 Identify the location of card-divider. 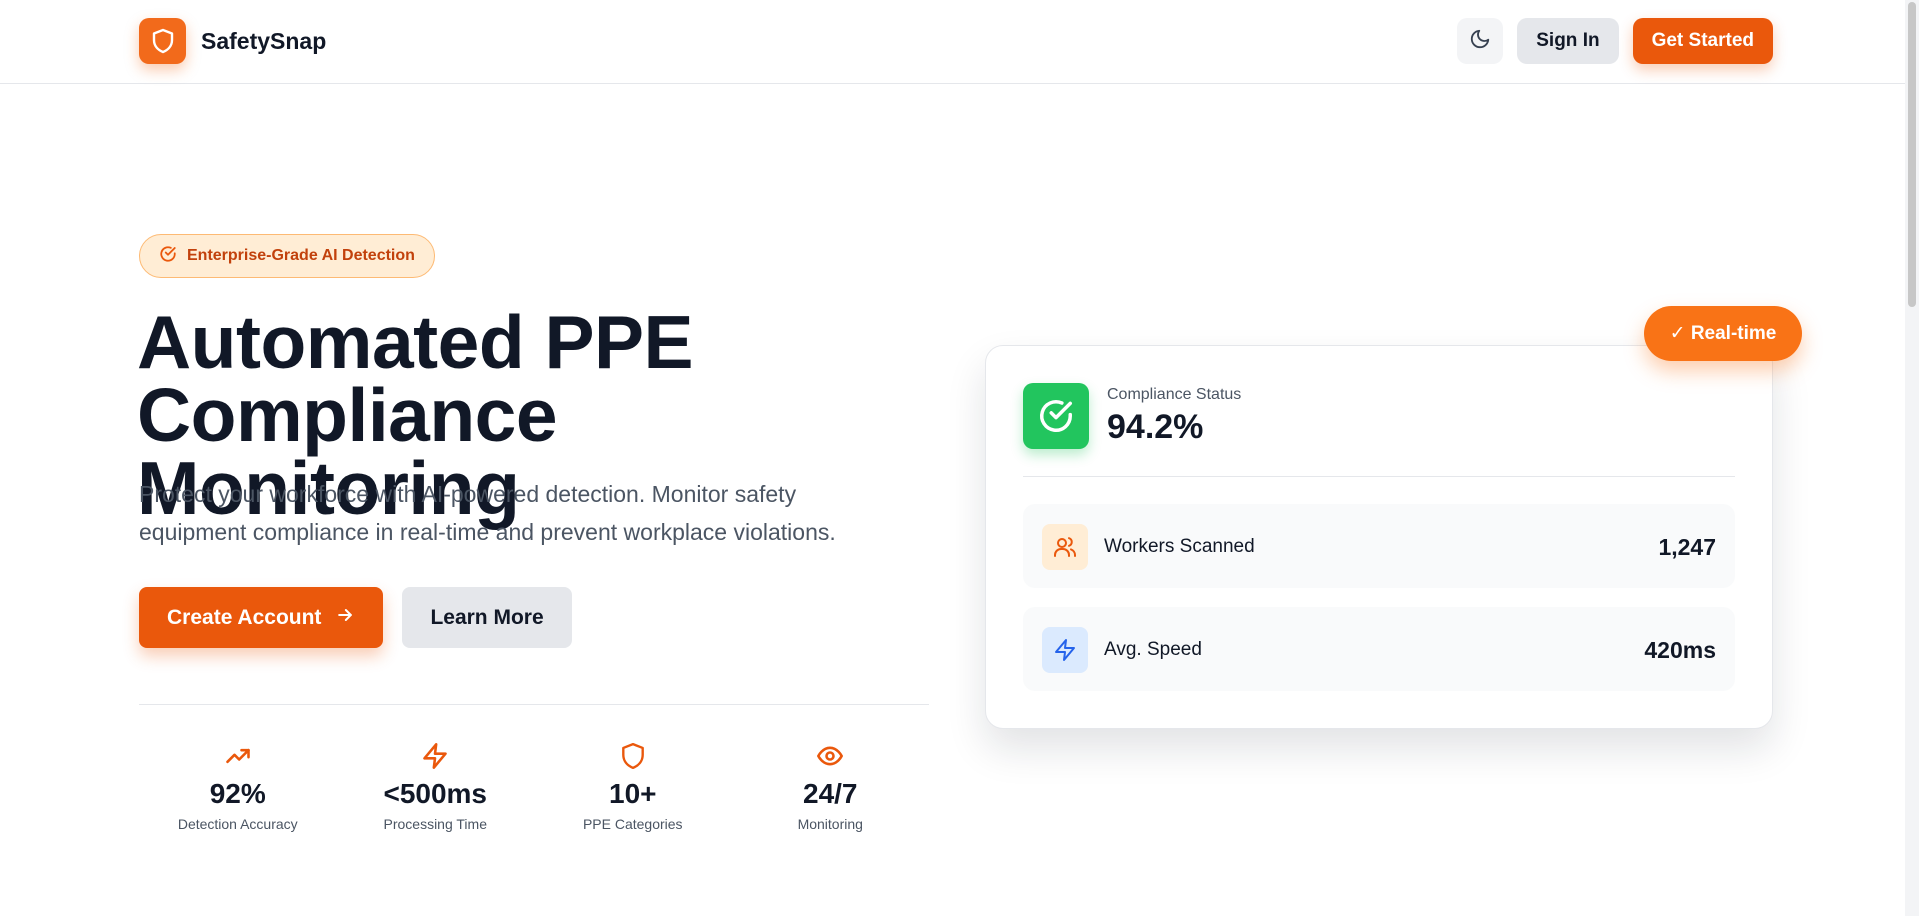
(1379, 476).